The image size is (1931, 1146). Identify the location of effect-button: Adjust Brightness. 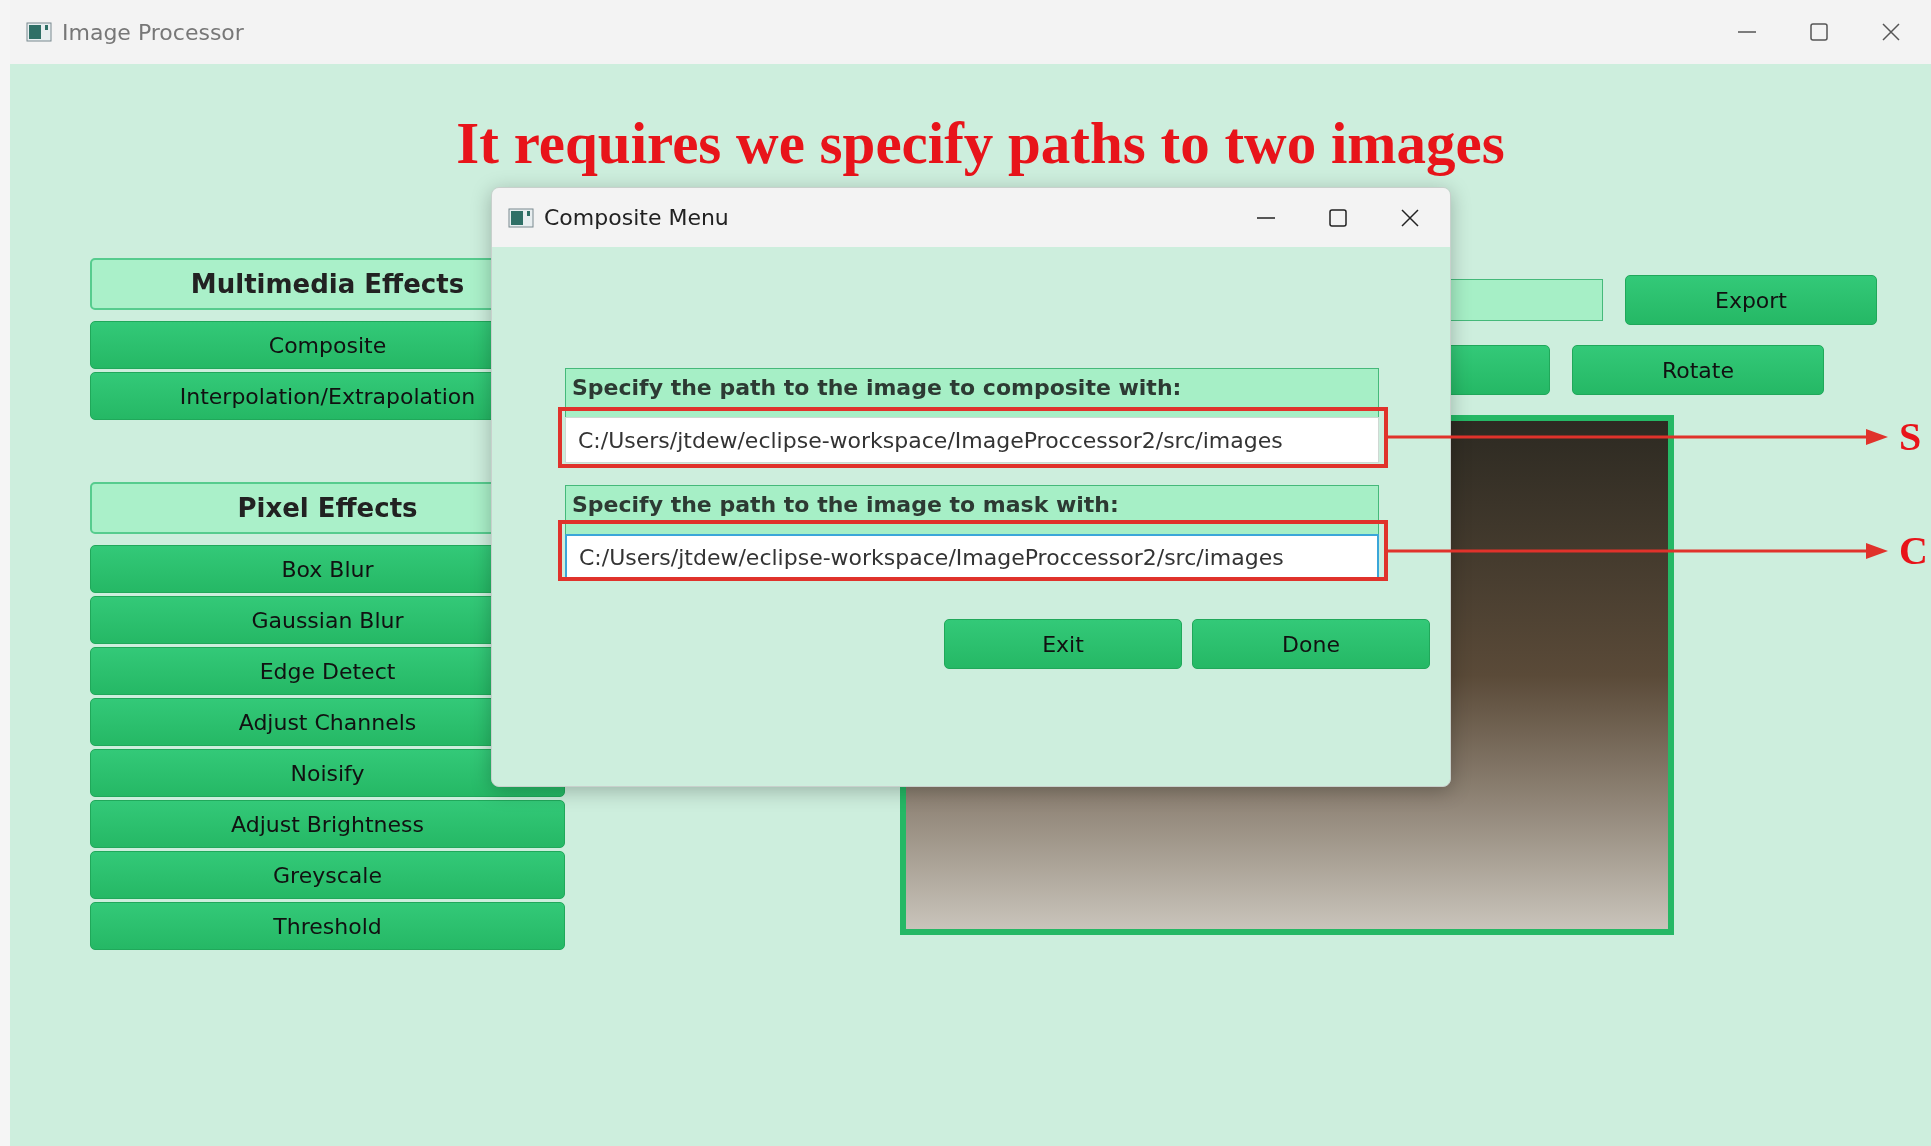
(327, 824).